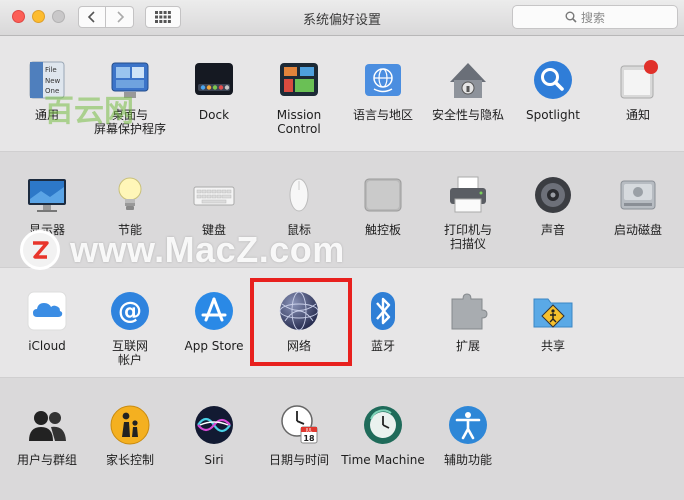 This screenshot has height=500, width=684. I want to click on pref-pane-label: 显示器, so click(46, 230).